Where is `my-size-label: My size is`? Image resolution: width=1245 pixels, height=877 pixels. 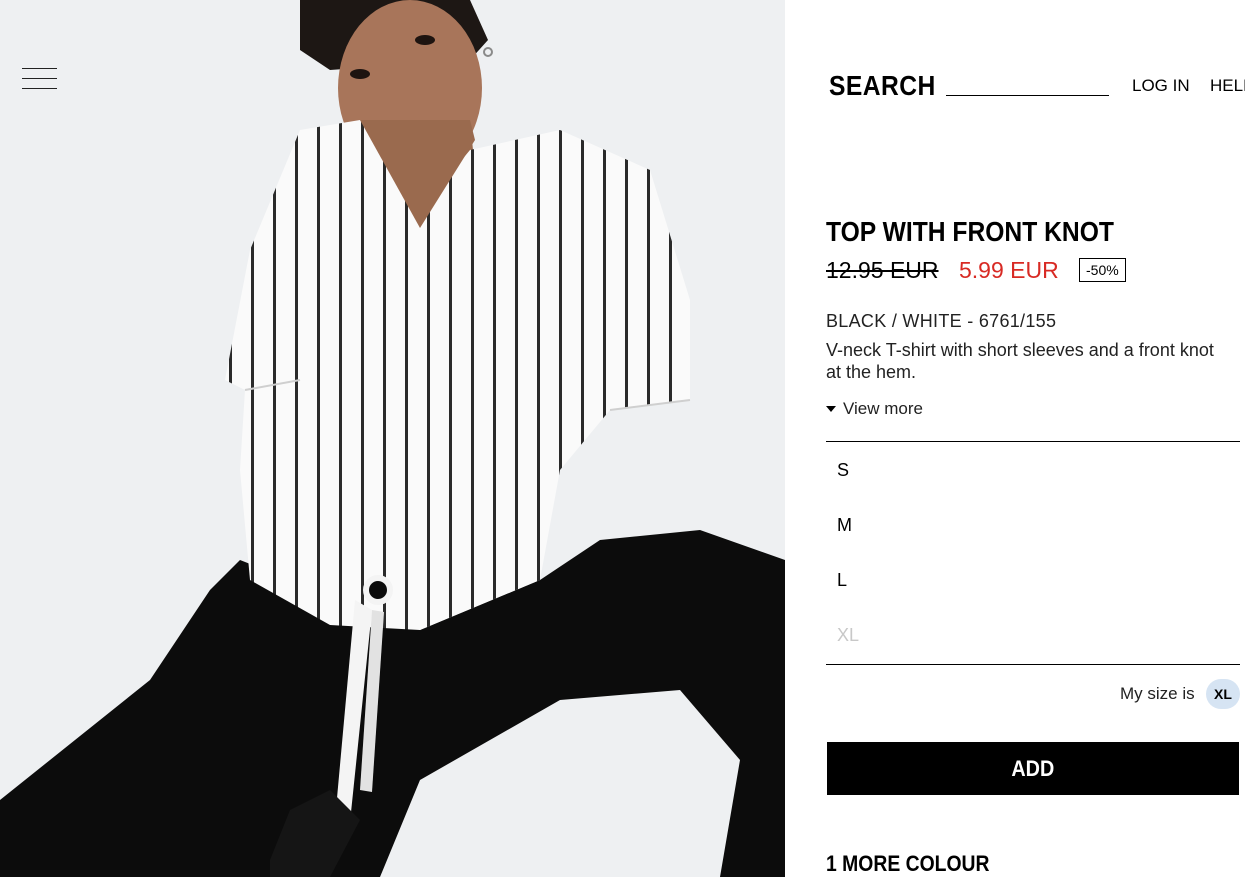
my-size-label: My size is is located at coordinates (1157, 693).